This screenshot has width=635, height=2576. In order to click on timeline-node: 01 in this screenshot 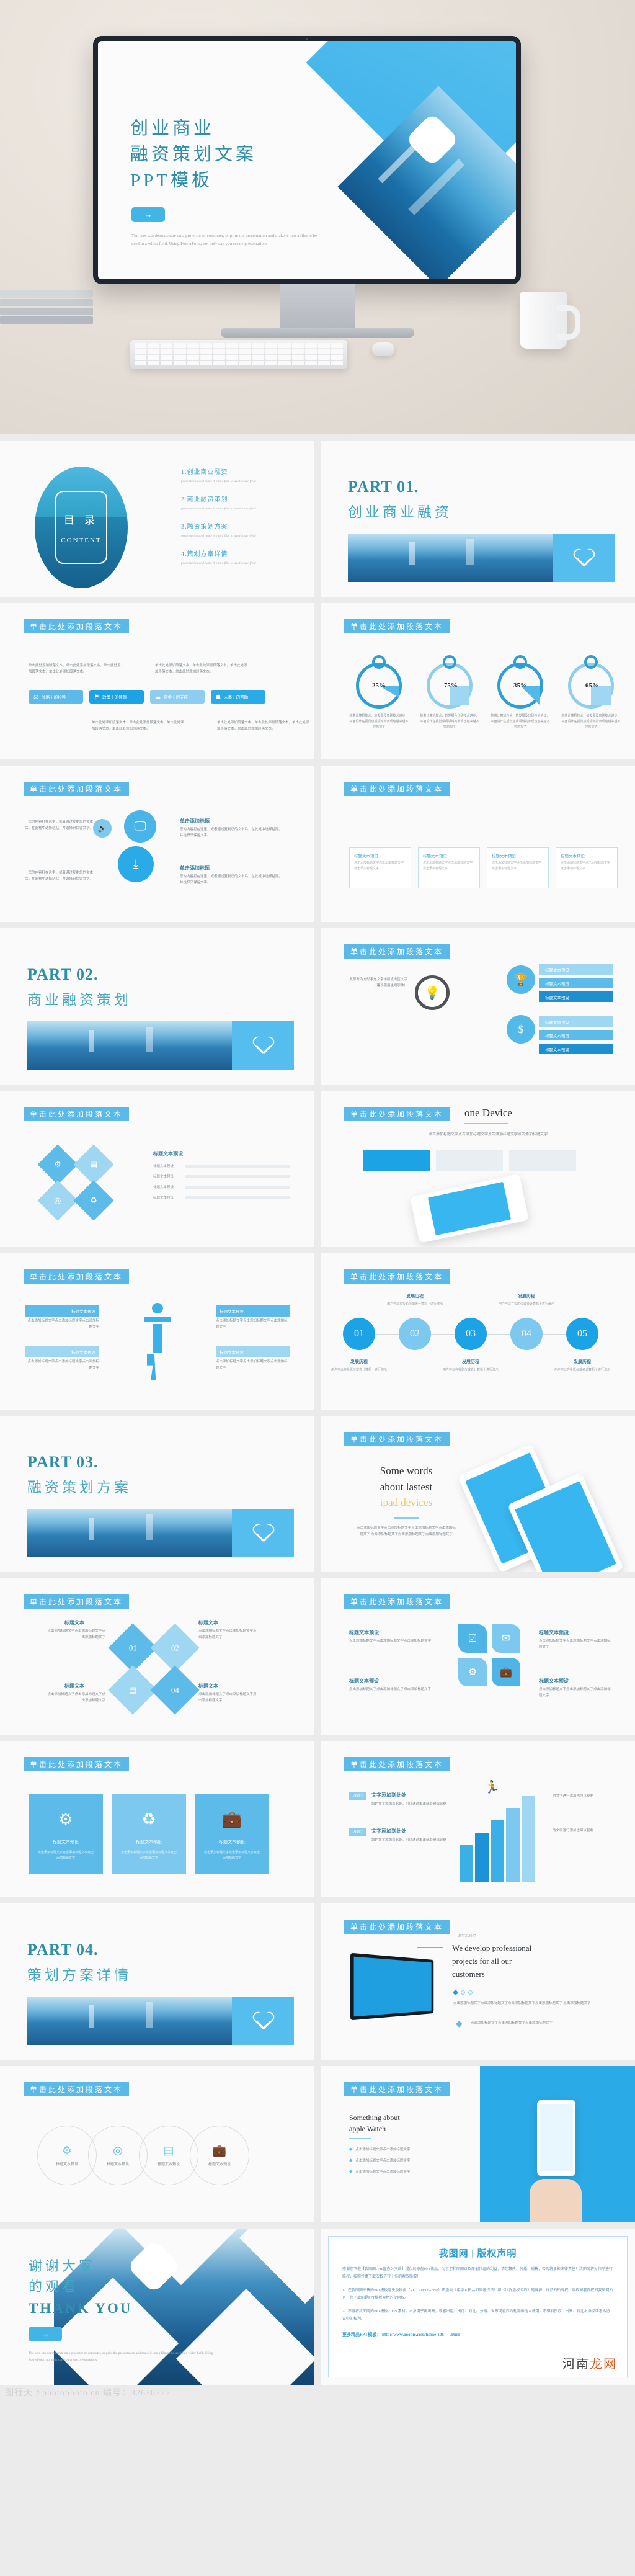, I will do `click(359, 1334)`.